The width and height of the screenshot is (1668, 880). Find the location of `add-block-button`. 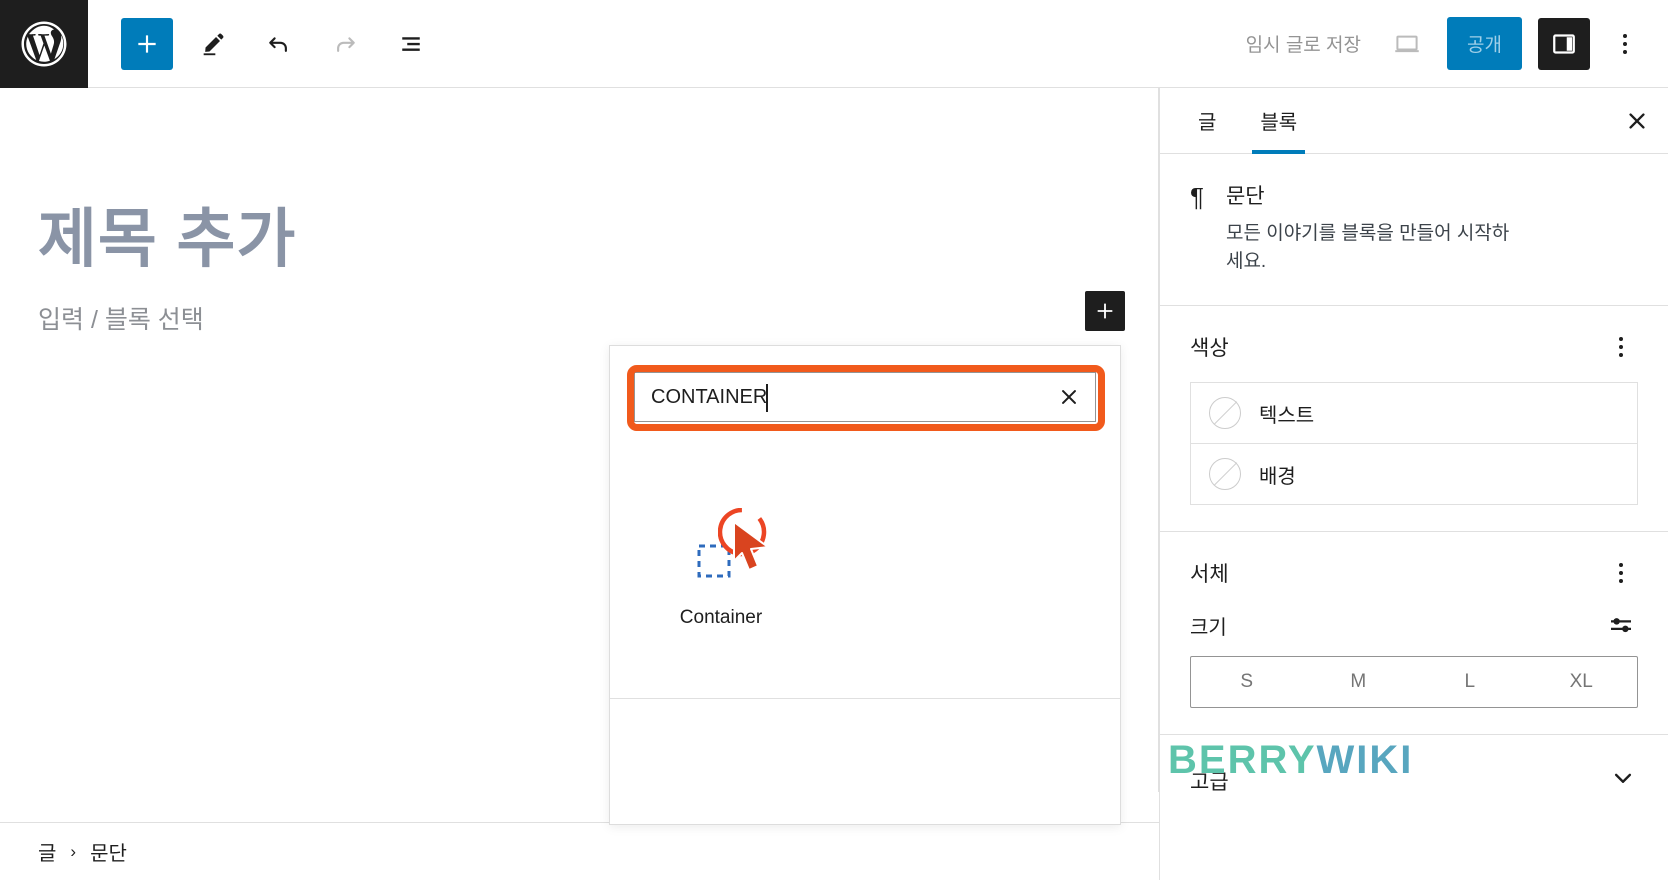

add-block-button is located at coordinates (147, 43).